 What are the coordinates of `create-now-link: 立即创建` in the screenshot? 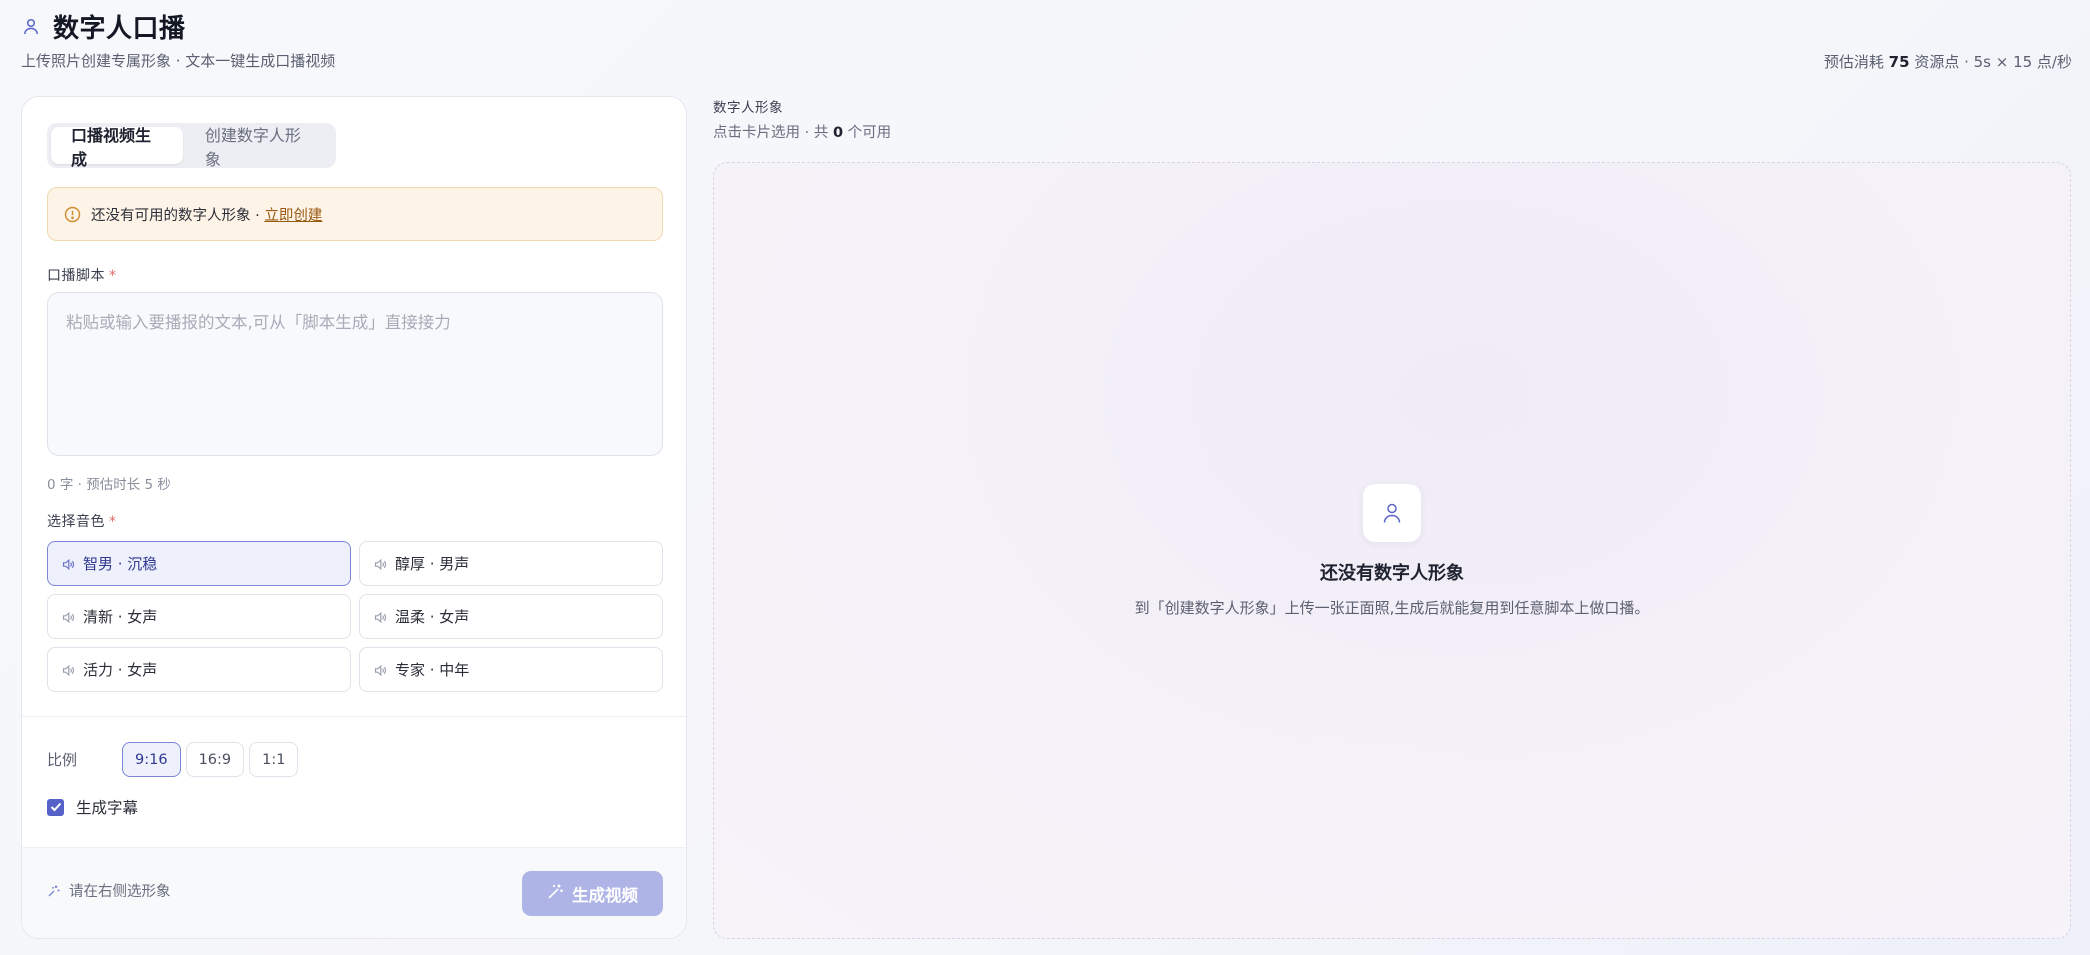 It's located at (293, 216).